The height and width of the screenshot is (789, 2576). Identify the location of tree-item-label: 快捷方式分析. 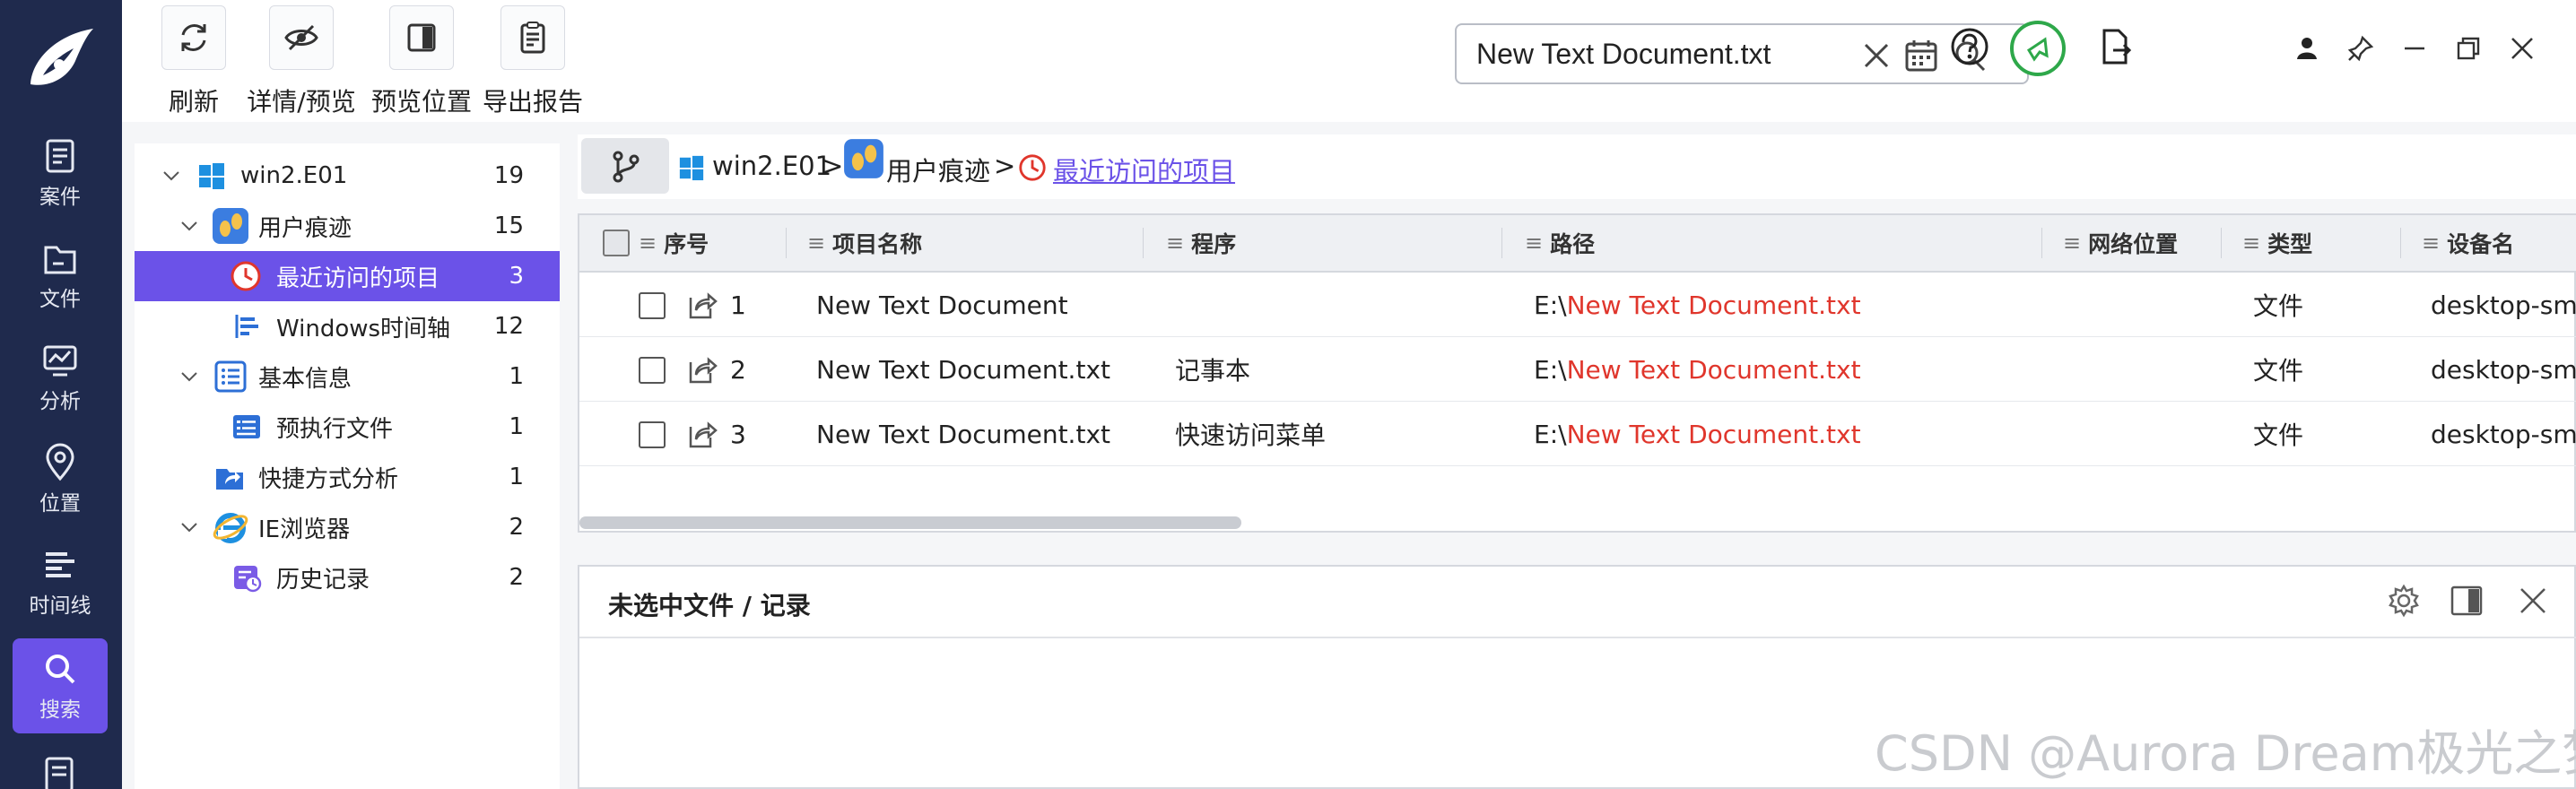
(328, 479).